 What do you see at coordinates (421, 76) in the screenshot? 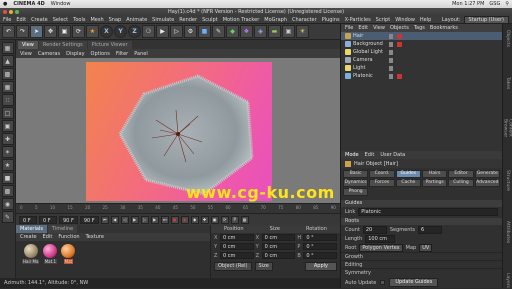
I see `object-row-platonic: Platonic` at bounding box center [421, 76].